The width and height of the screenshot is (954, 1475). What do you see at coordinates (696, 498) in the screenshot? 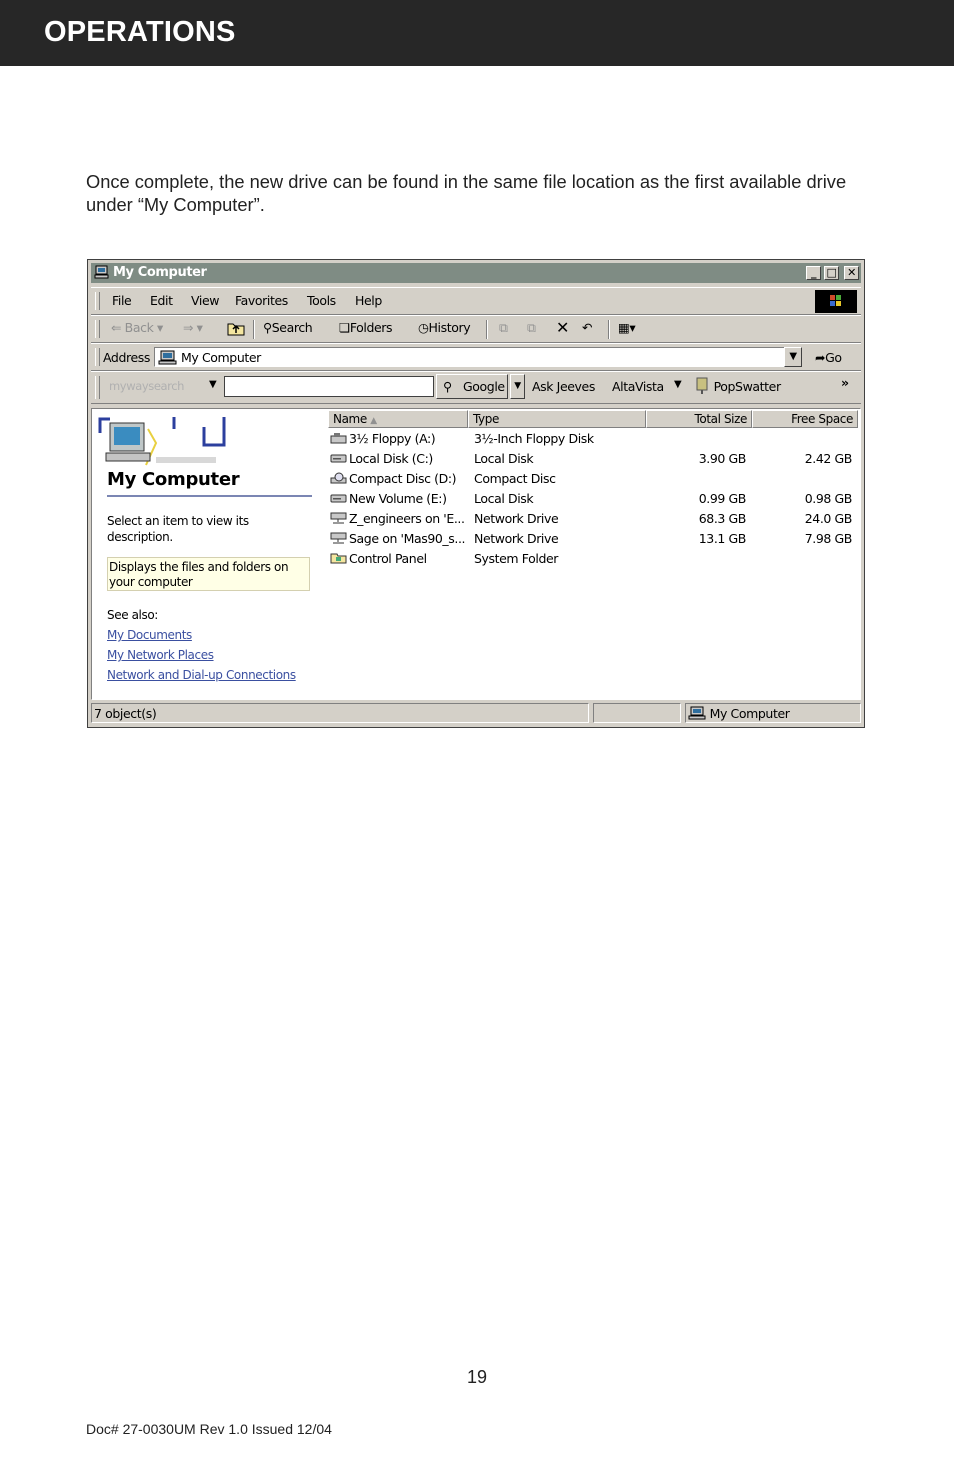
I see `file-row-total-size: 0.99 GB` at bounding box center [696, 498].